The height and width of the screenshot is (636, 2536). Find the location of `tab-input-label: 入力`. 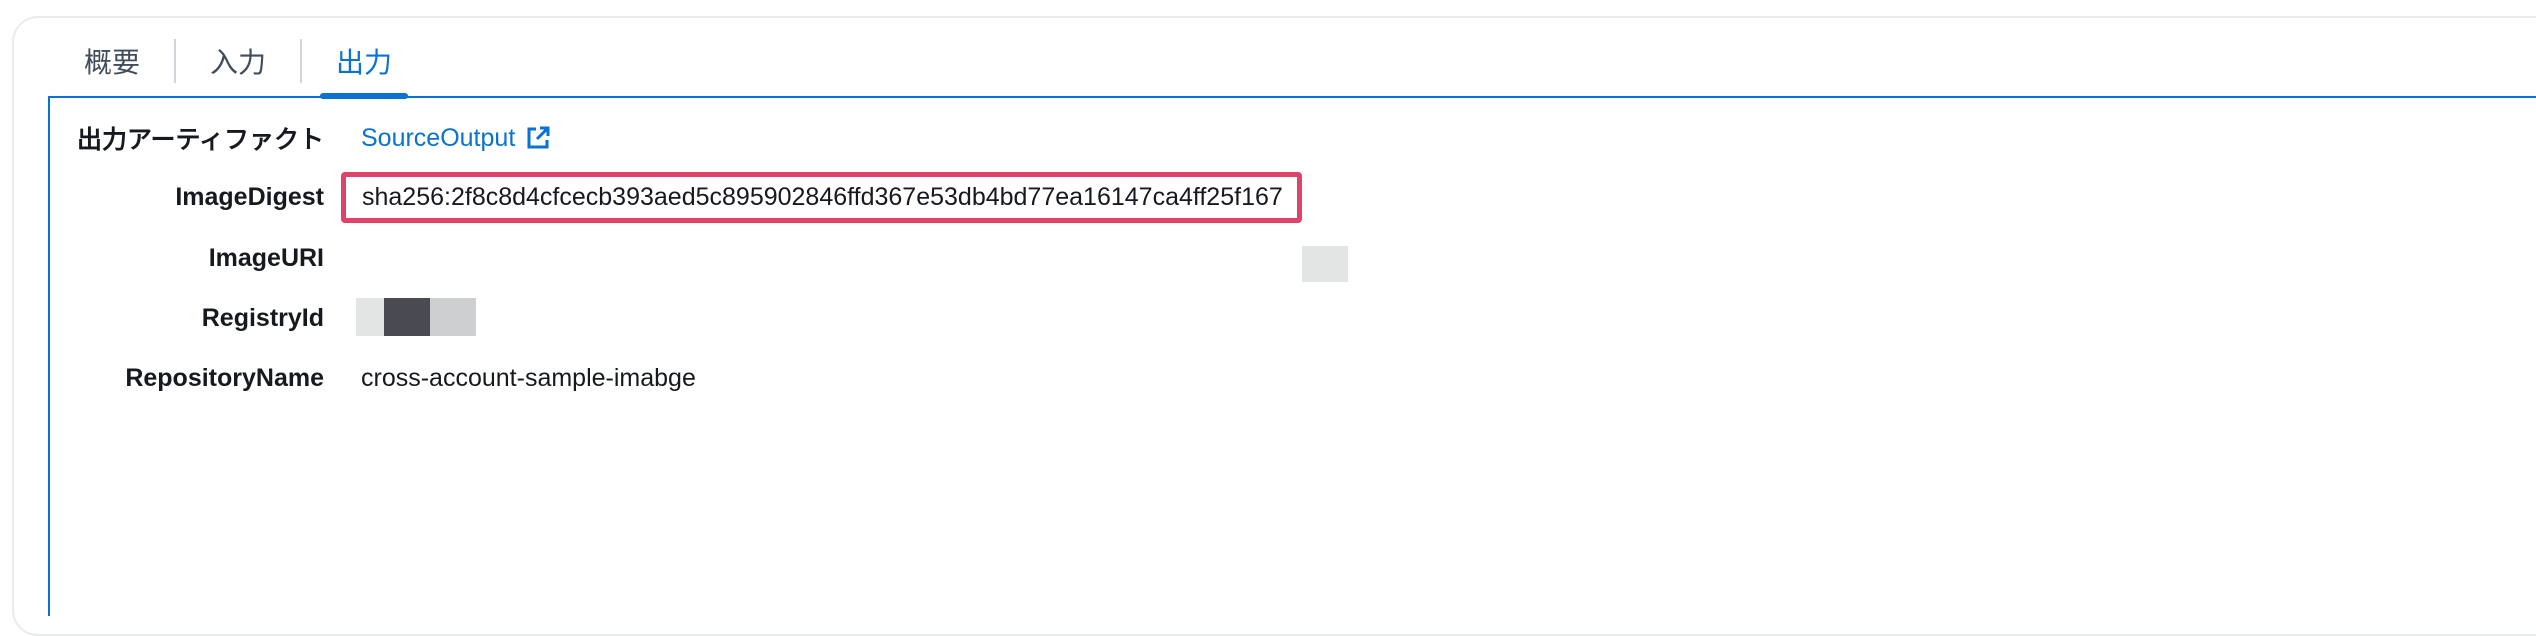

tab-input-label: 入力 is located at coordinates (238, 62).